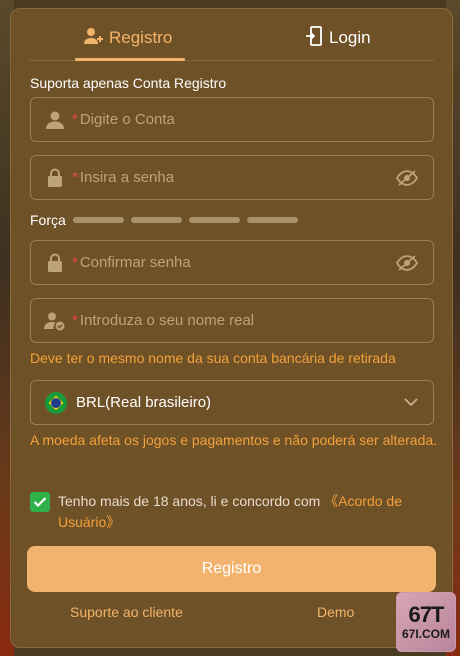 The height and width of the screenshot is (656, 460). What do you see at coordinates (191, 501) in the screenshot?
I see `agreement-label: Tenho mais de 18 anos, li e concordo com` at bounding box center [191, 501].